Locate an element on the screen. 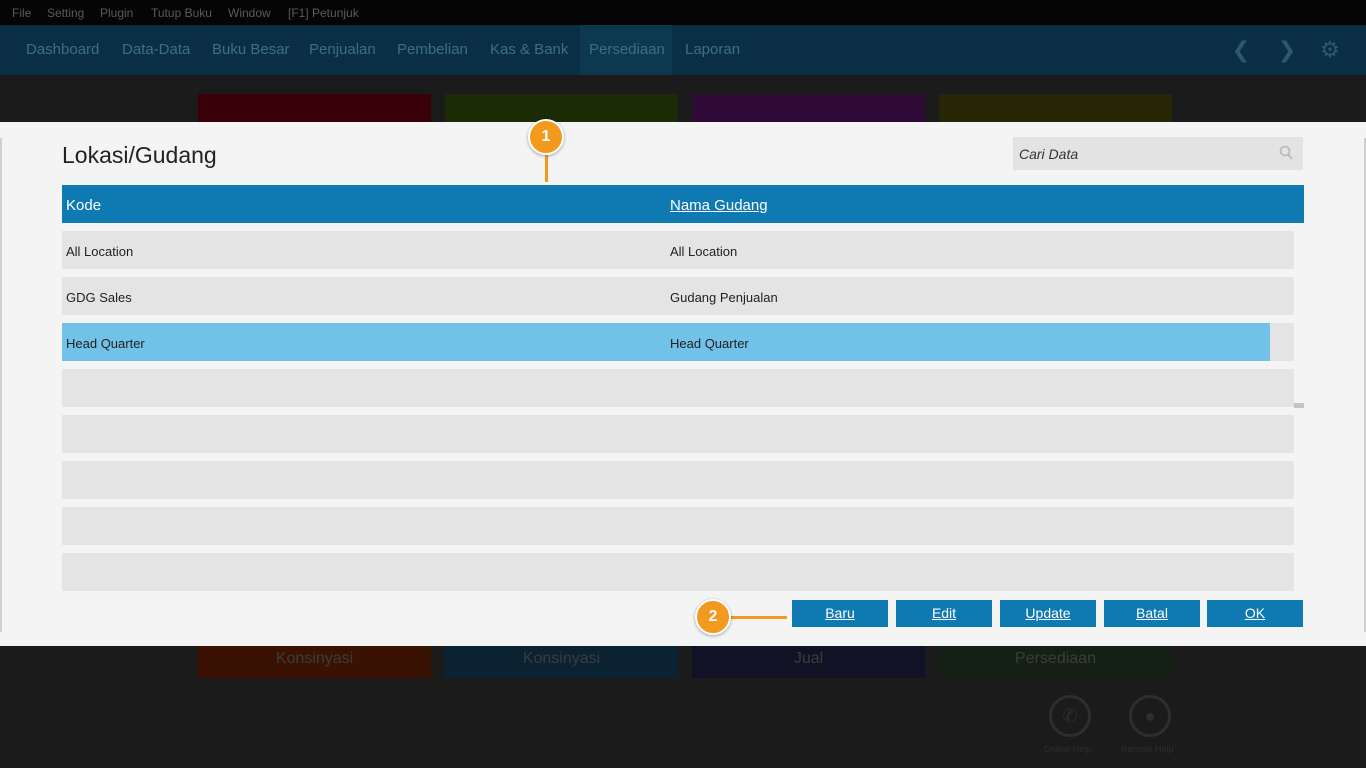 This screenshot has height=768, width=1366. back-arrow-icon: ❮ is located at coordinates (1241, 50).